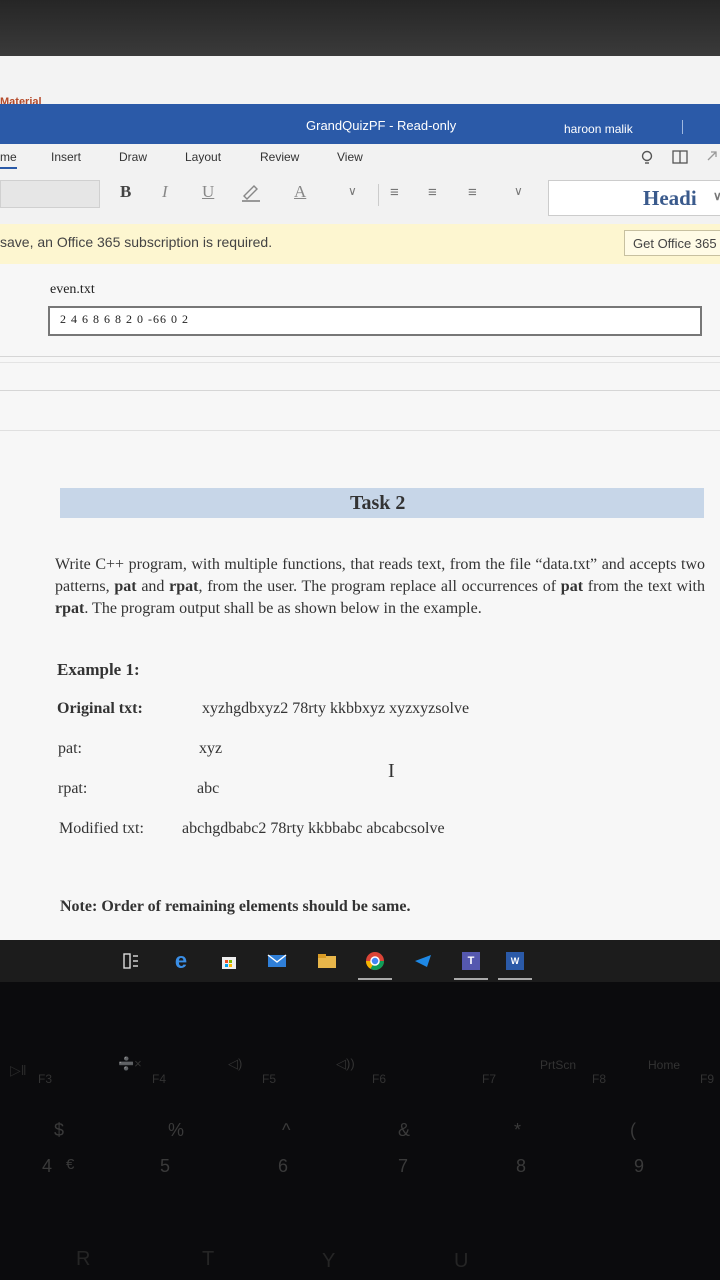 The image size is (720, 1280). Describe the element at coordinates (279, 157) in the screenshot. I see `tab-review: Review` at that location.